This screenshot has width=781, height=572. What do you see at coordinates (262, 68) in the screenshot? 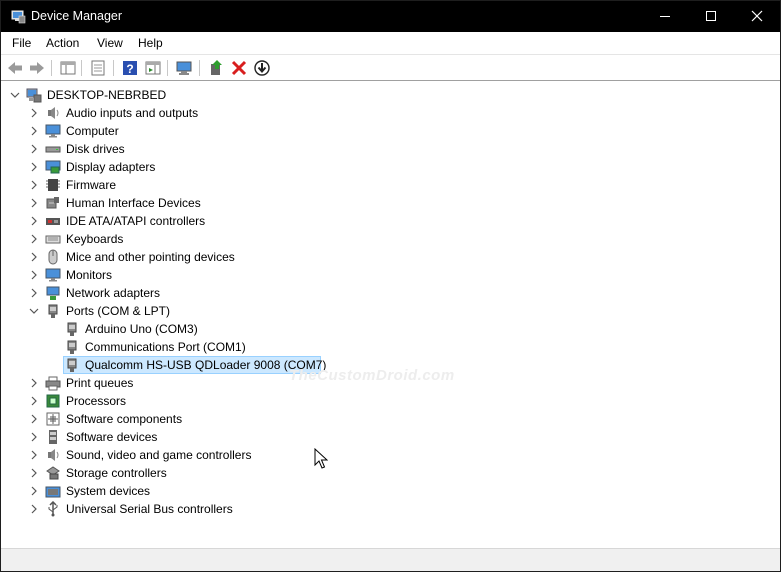
I see `disable-device-icon` at bounding box center [262, 68].